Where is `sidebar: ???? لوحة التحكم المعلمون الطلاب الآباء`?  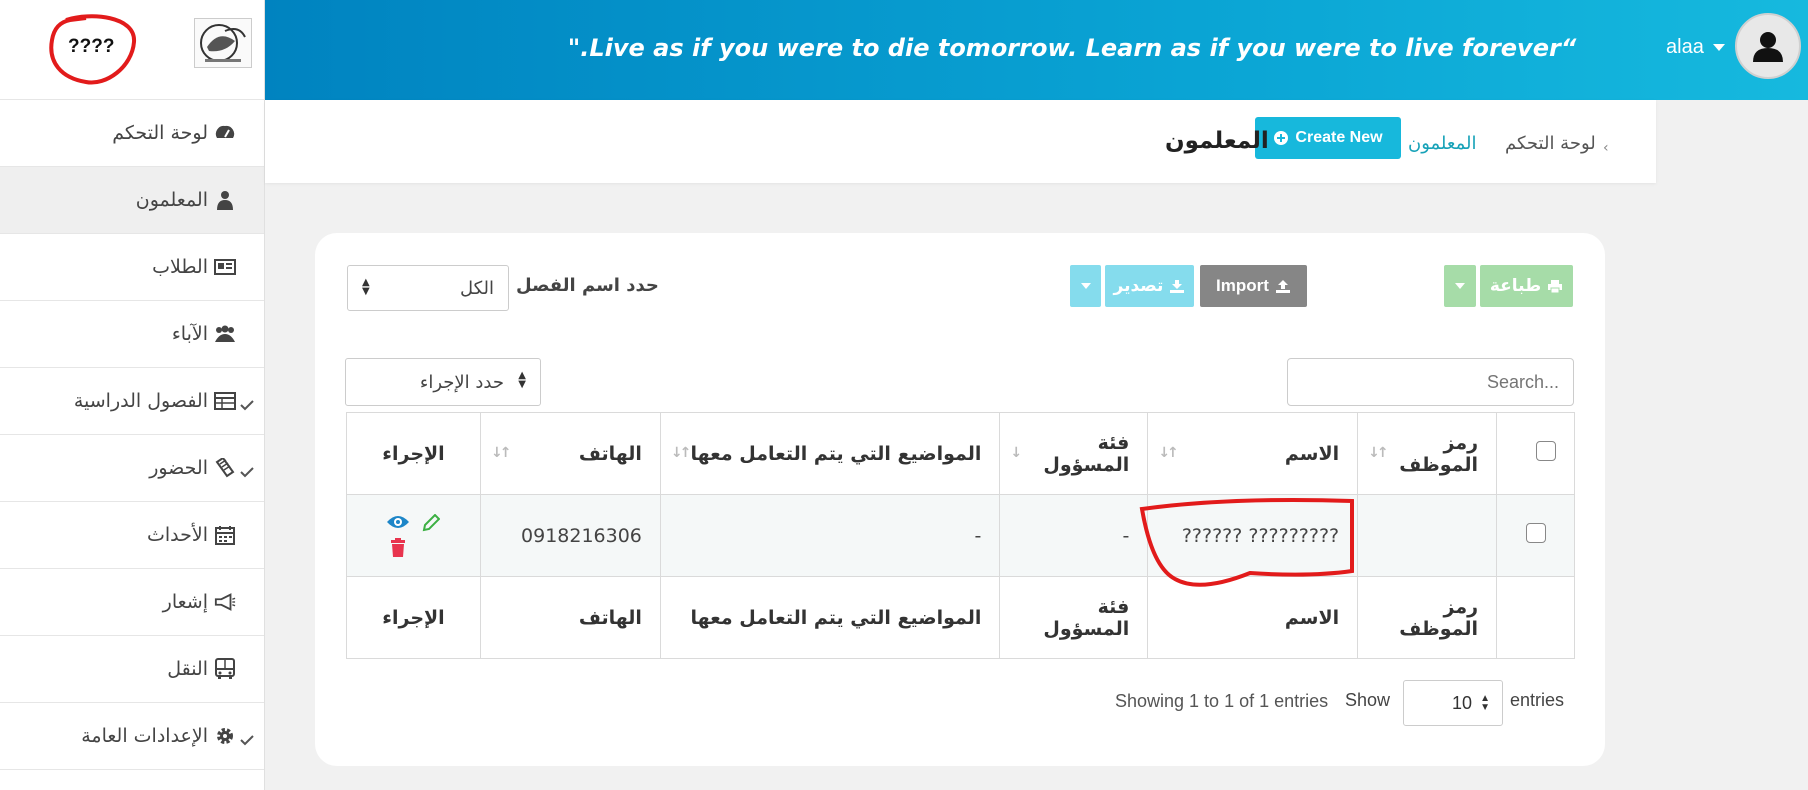 sidebar: ???? لوحة التحكم المعلمون الطلاب الآباء is located at coordinates (132, 395).